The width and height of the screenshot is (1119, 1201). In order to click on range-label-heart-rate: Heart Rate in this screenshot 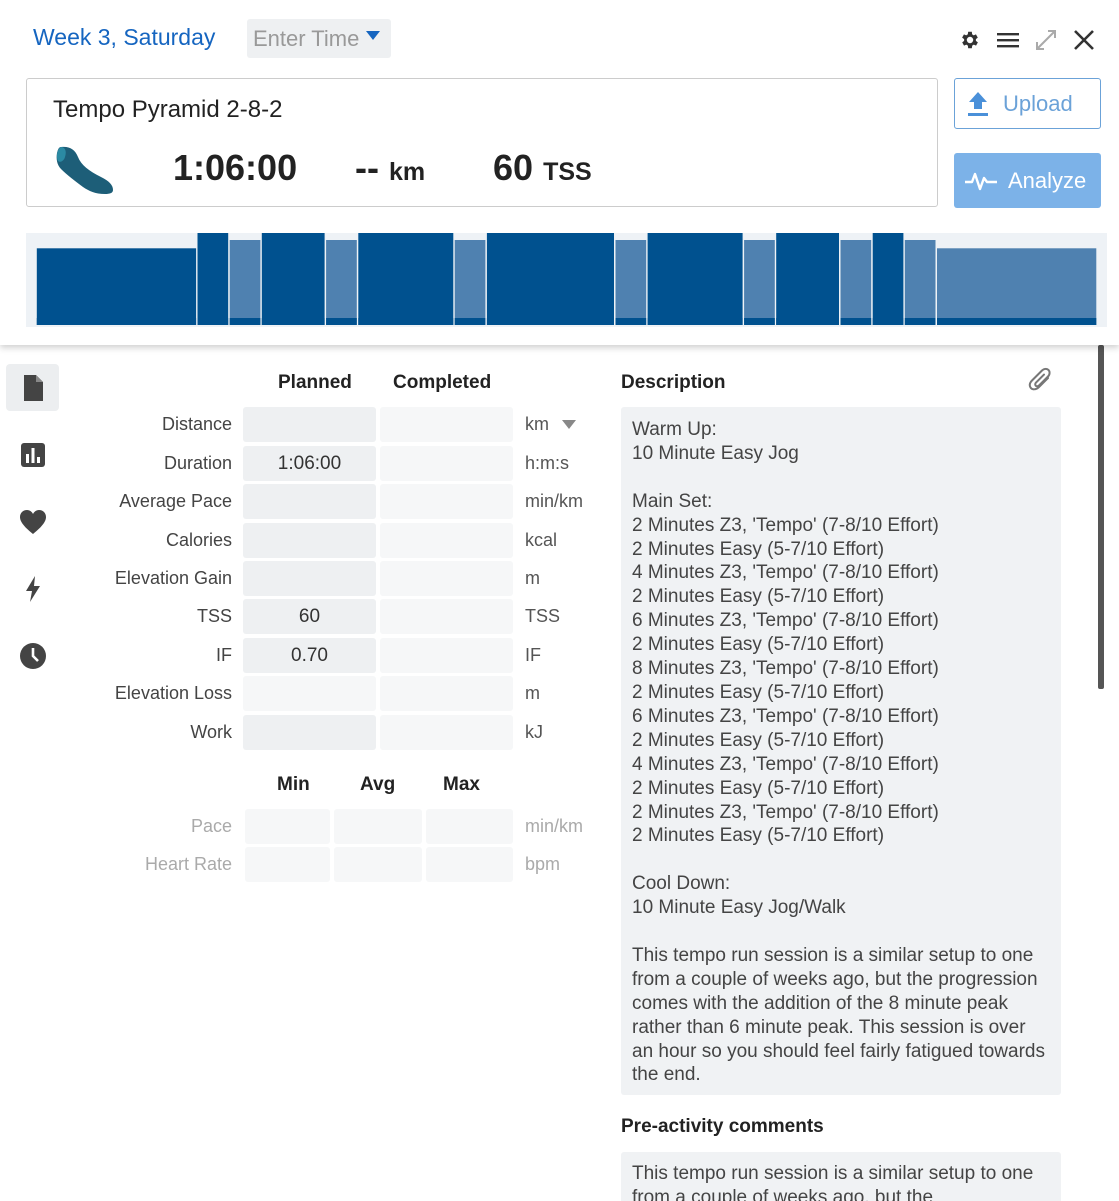, I will do `click(188, 864)`.